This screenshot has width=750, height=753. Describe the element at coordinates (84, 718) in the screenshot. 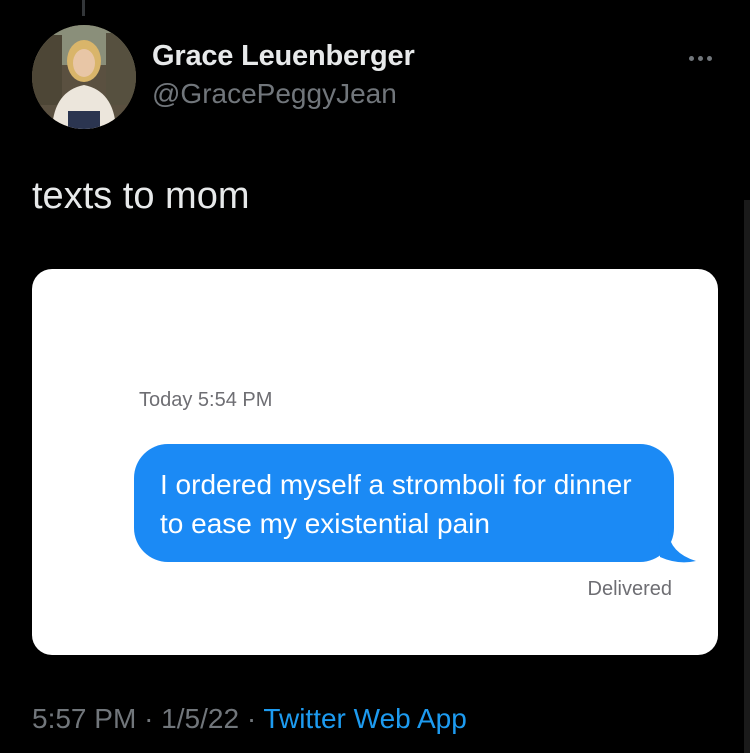

I see `tweet-time: 5:57 PM` at that location.